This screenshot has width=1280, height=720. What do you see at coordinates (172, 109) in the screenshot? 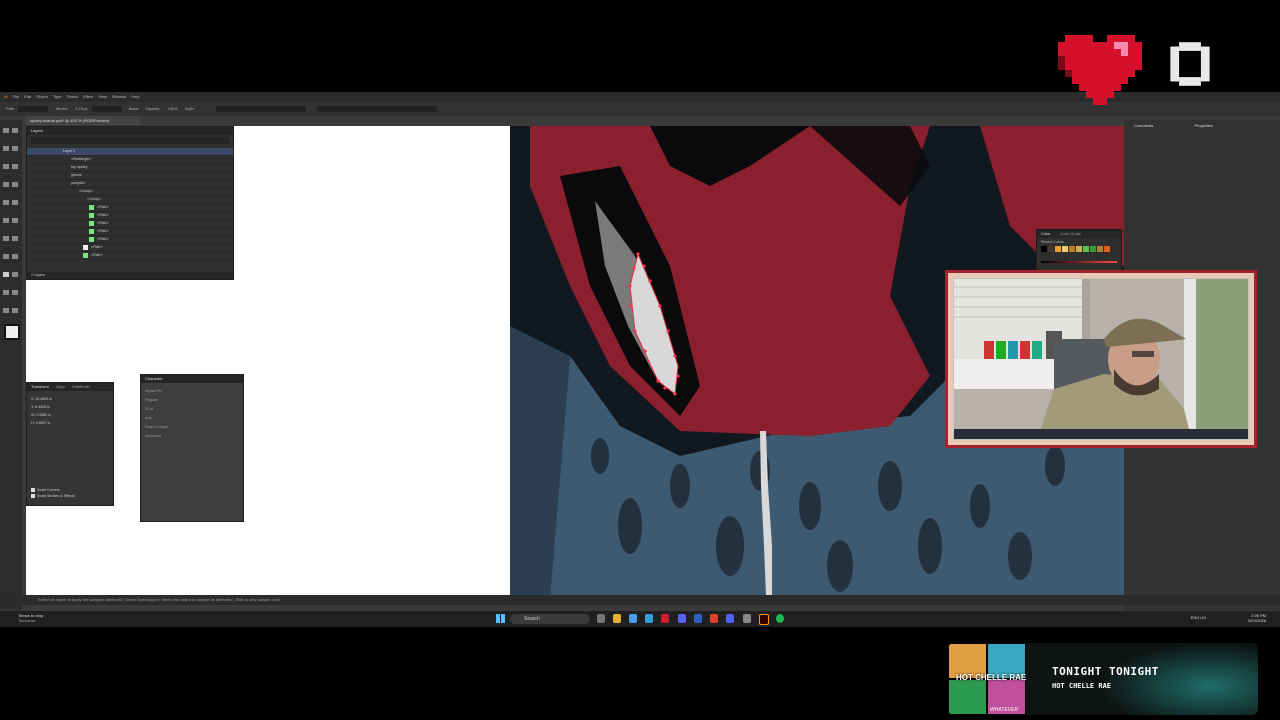
I see `opacity-value: 100%` at bounding box center [172, 109].